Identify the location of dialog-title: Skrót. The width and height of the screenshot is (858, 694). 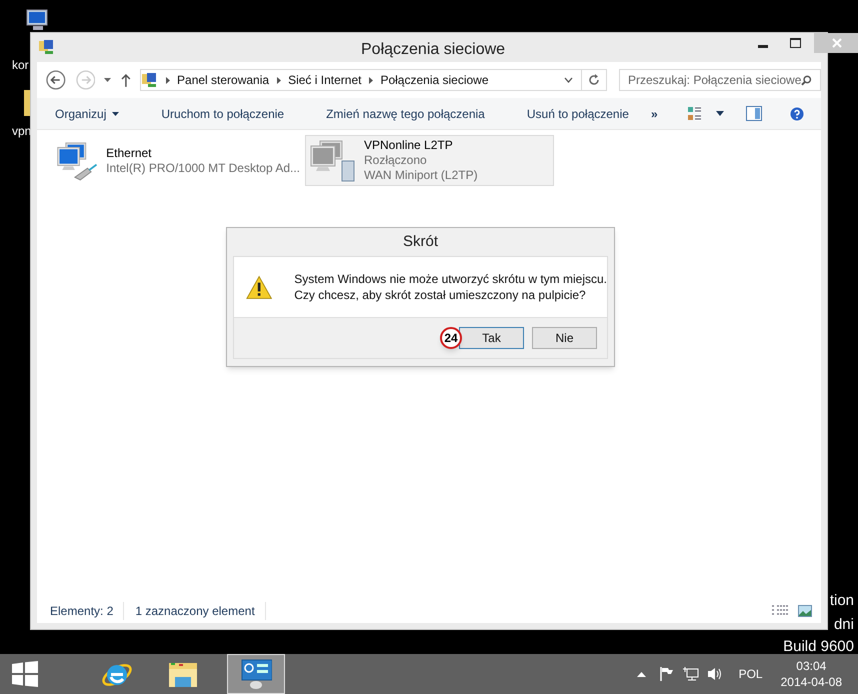
(420, 242).